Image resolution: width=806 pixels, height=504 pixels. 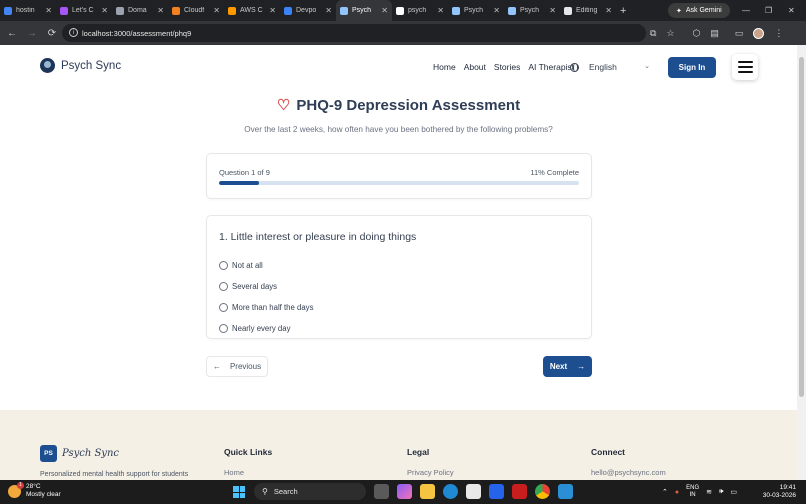 I want to click on cast-icon: ▭, so click(x=739, y=33).